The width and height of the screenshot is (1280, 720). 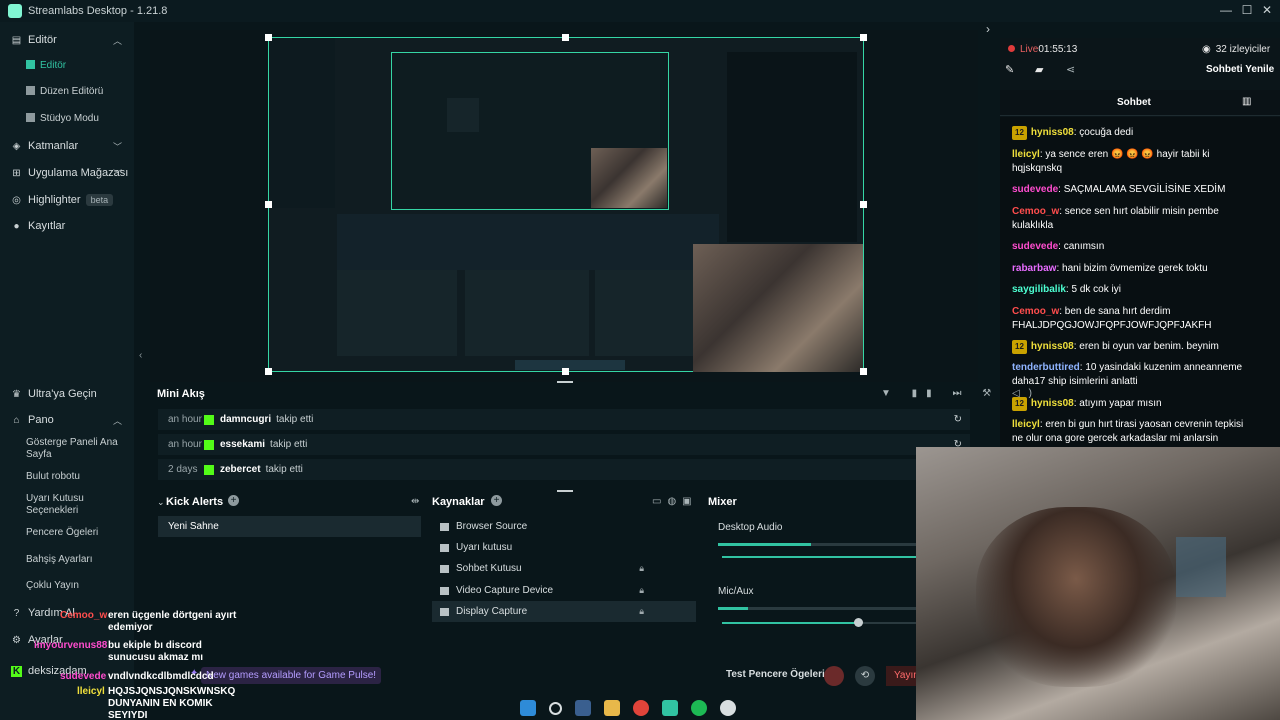 What do you see at coordinates (1129, 404) in the screenshot?
I see `chat-message: 12 hyniss08: atıyım yapar mısın` at bounding box center [1129, 404].